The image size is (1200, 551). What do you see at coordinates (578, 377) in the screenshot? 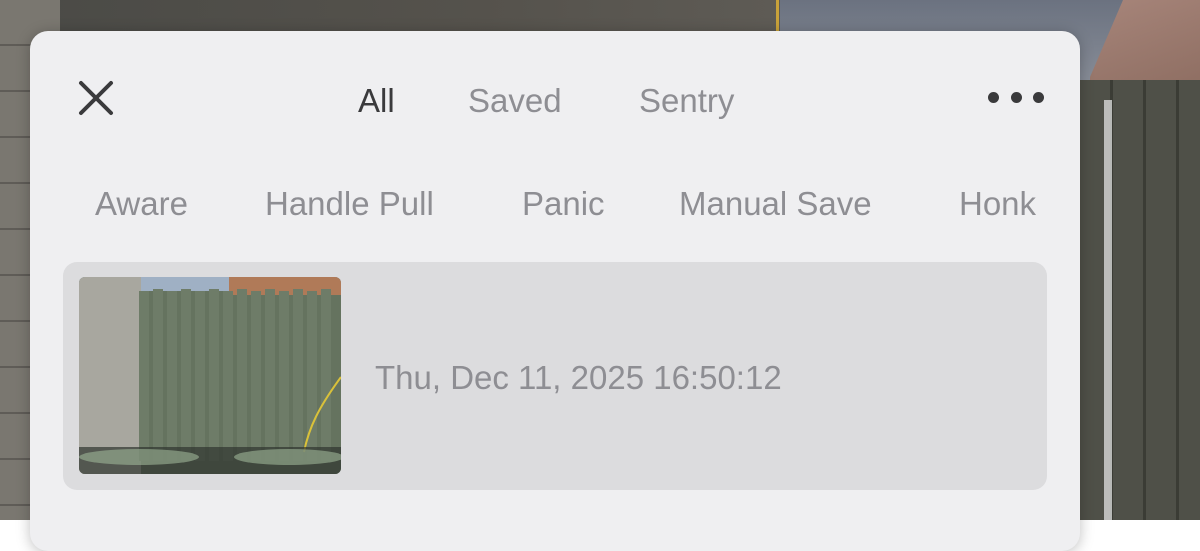
I see `clip-timestamp: Thu, Dec 11, 2025 16:50:12` at bounding box center [578, 377].